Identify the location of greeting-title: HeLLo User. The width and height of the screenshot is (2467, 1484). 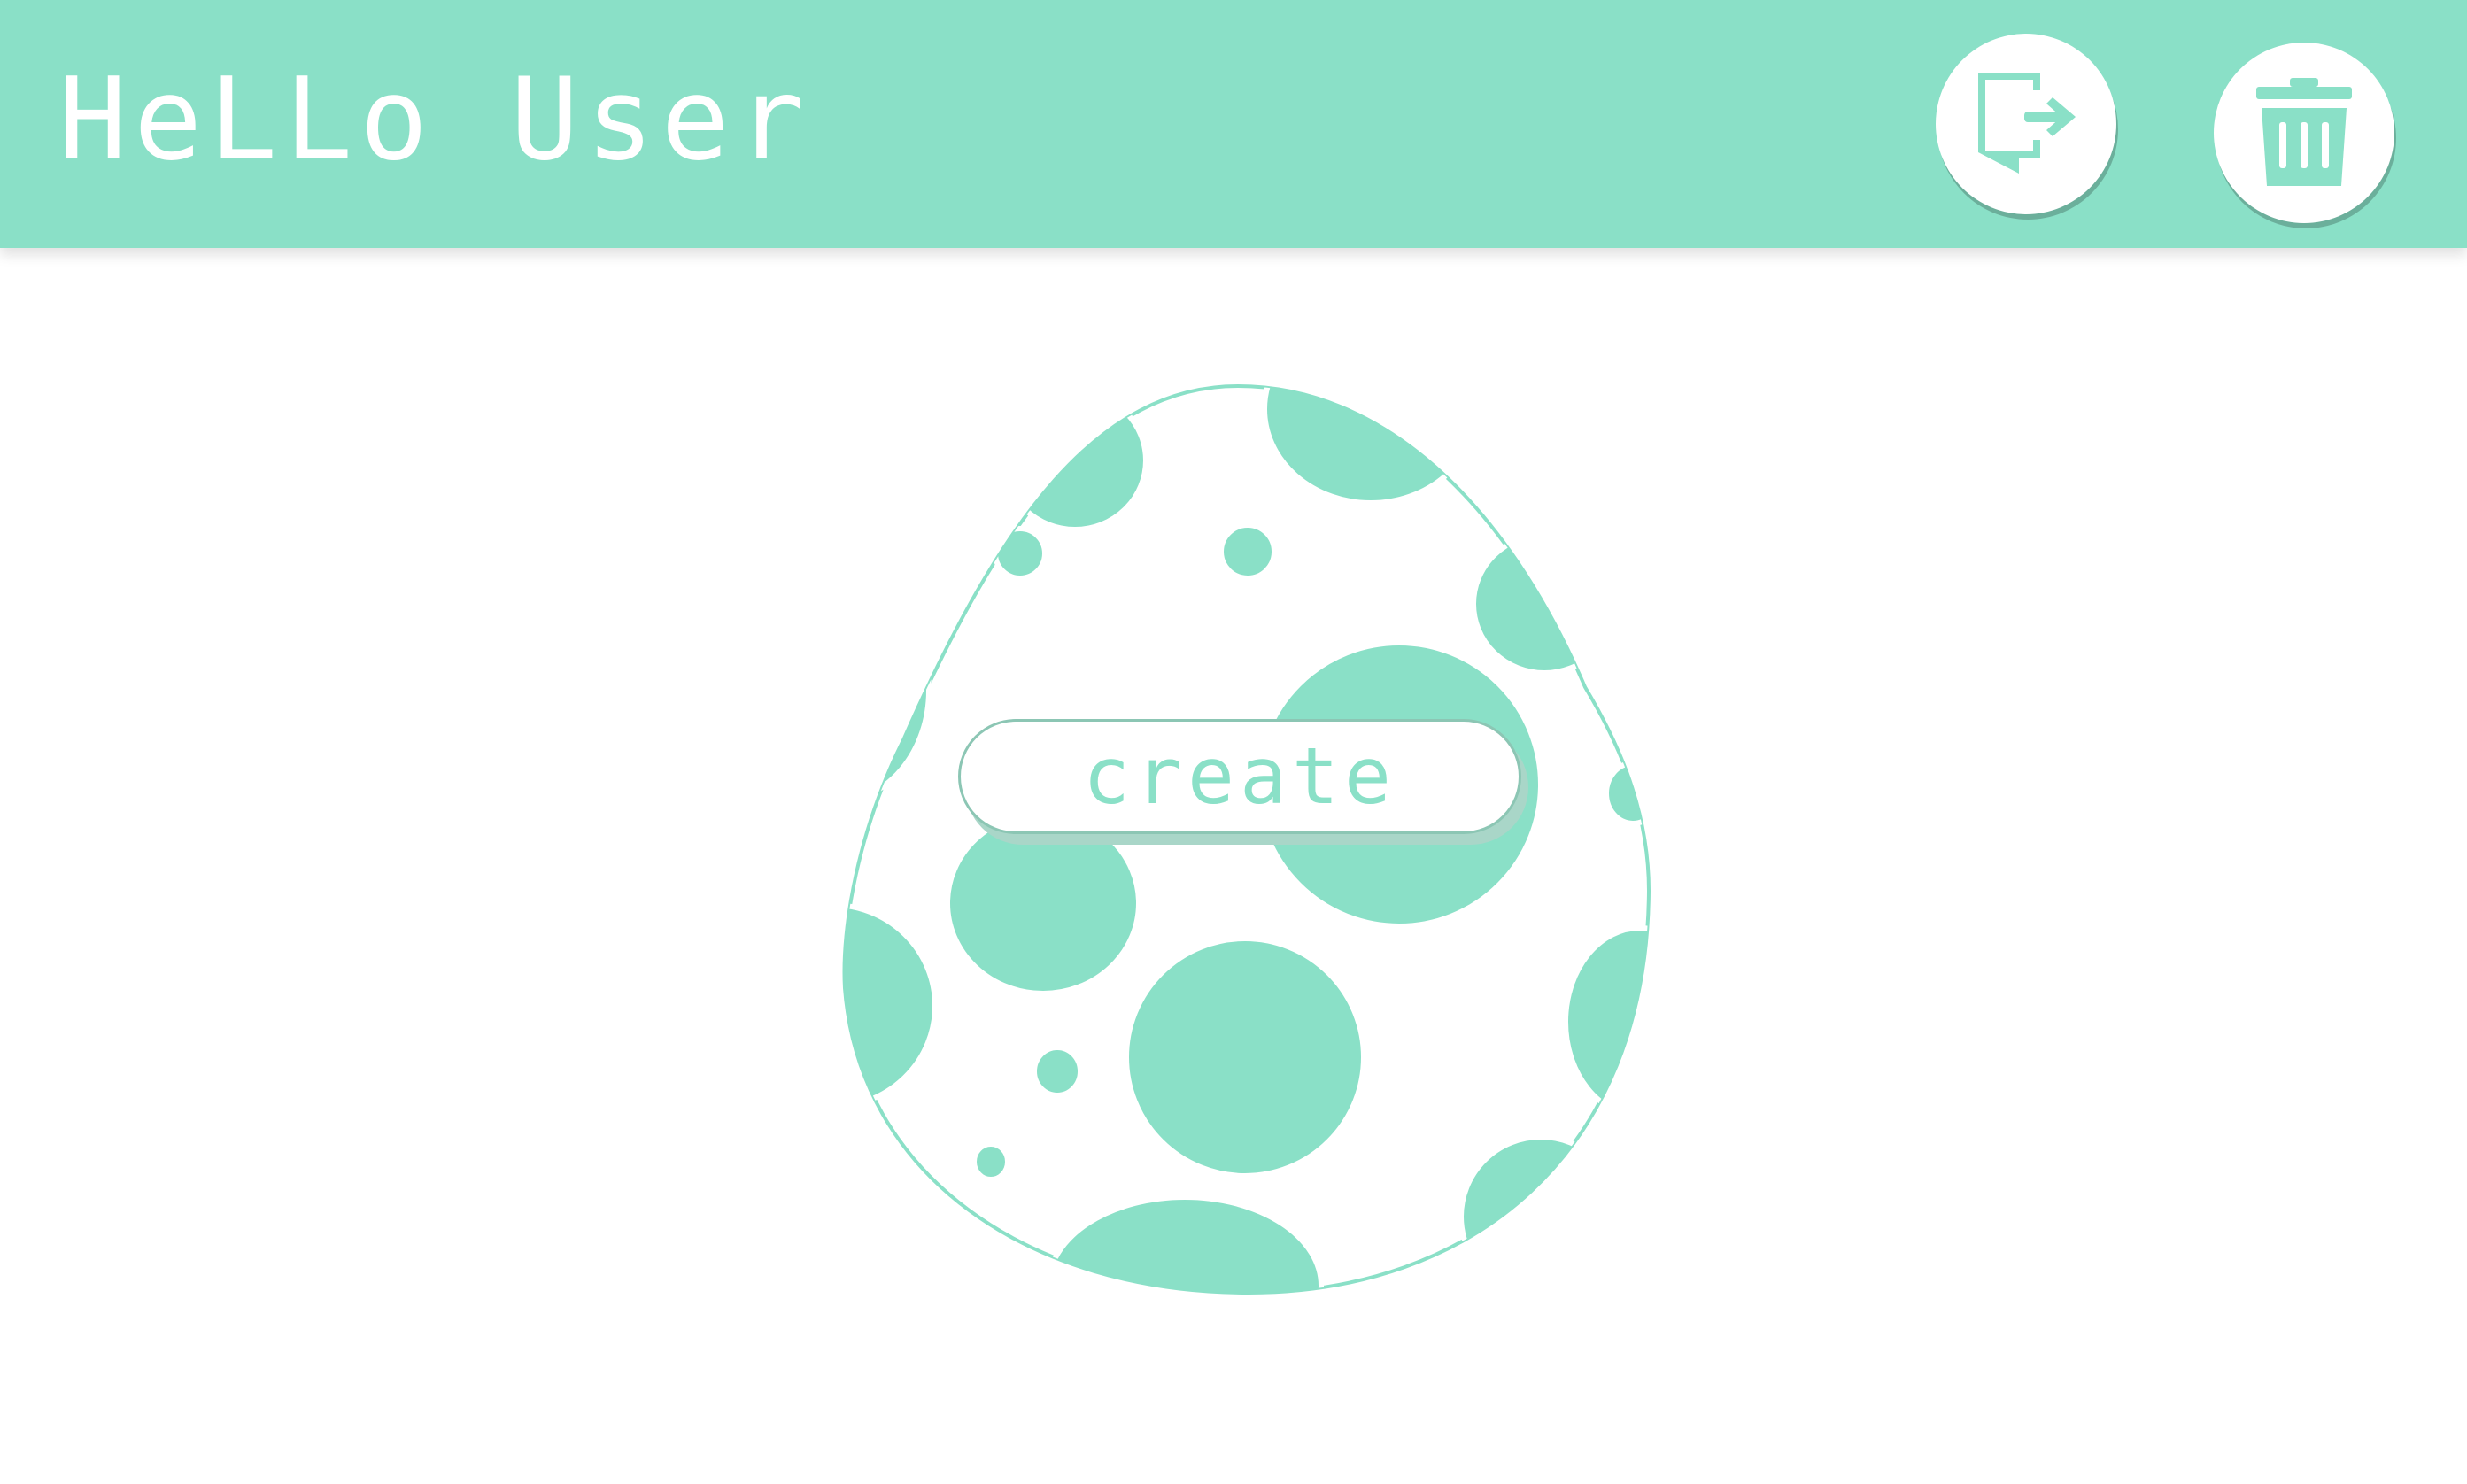
(435, 120).